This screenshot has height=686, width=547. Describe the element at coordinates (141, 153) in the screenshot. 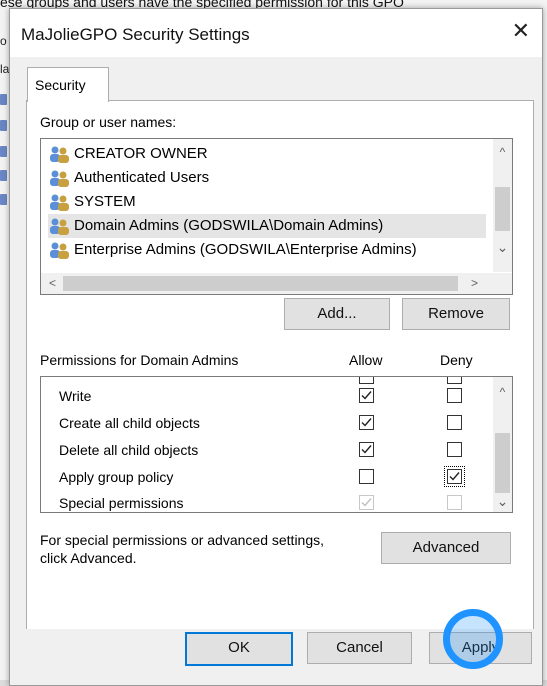

I see `user-name: CREATOR OWNER` at that location.